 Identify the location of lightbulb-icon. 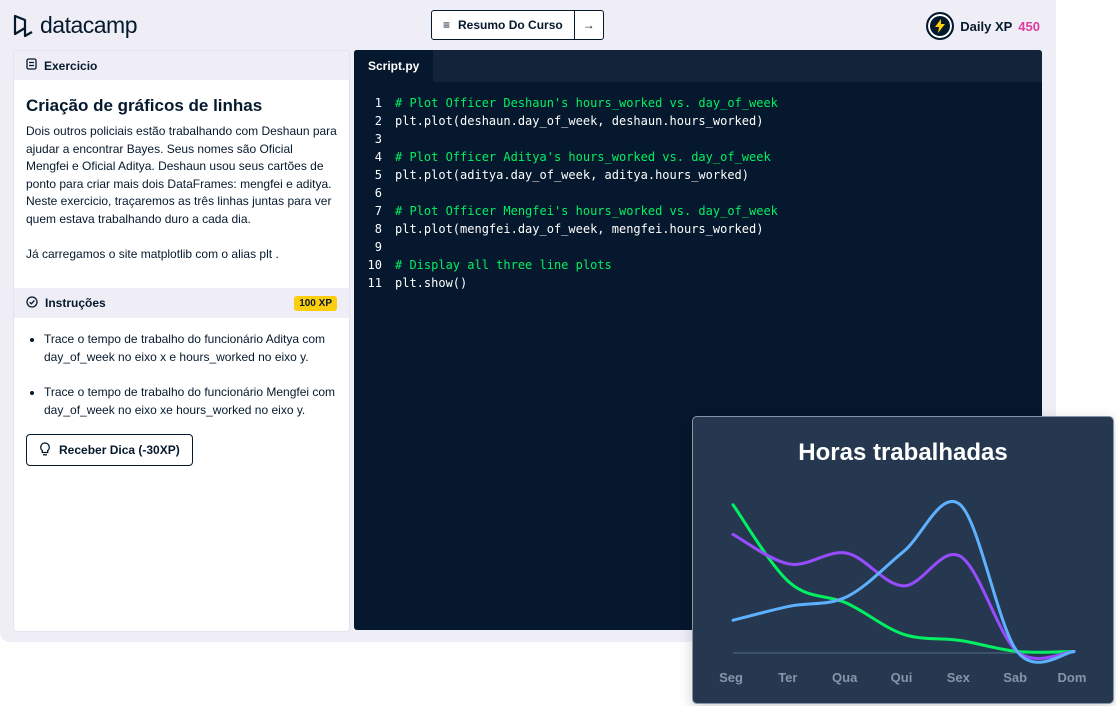
(45, 450).